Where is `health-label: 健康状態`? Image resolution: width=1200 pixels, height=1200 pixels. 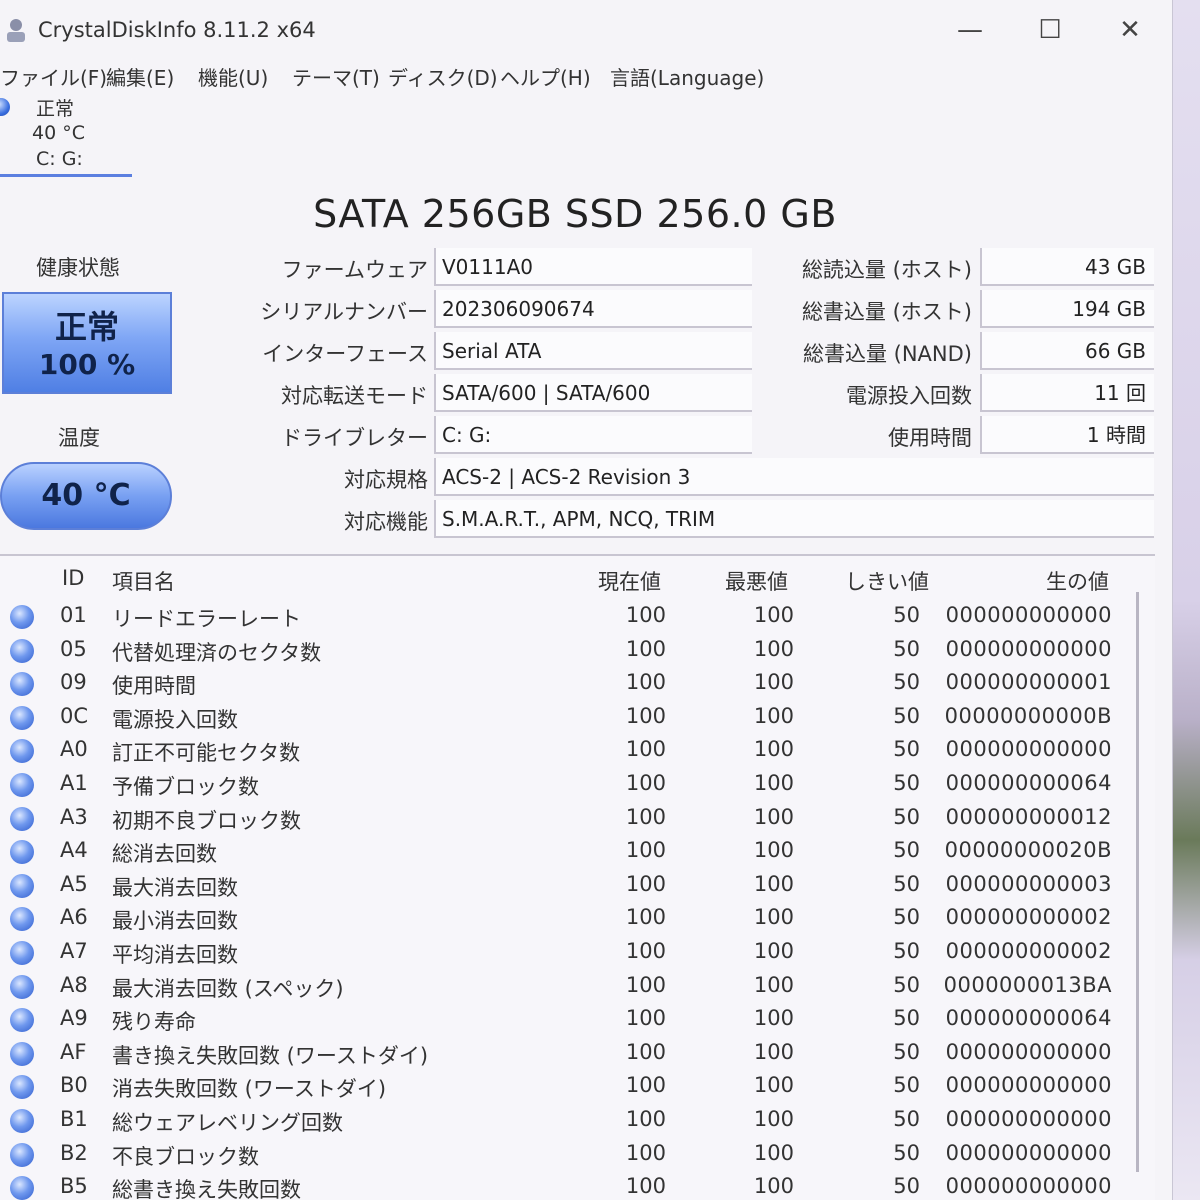
health-label: 健康状態 is located at coordinates (78, 268).